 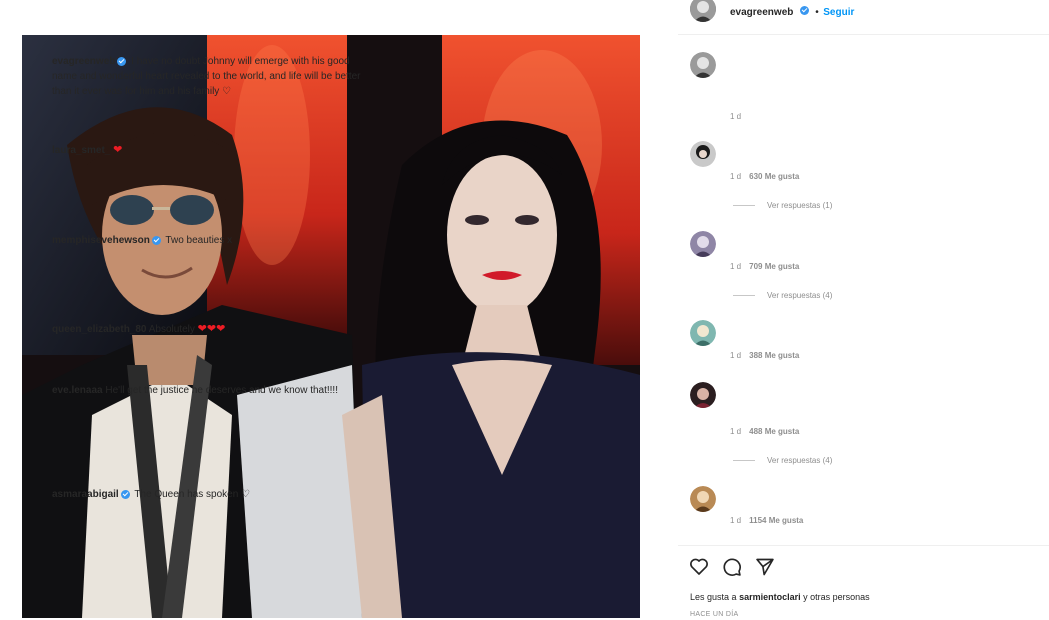 What do you see at coordinates (774, 355) in the screenshot?
I see `comment-likes: 388 Me gusta` at bounding box center [774, 355].